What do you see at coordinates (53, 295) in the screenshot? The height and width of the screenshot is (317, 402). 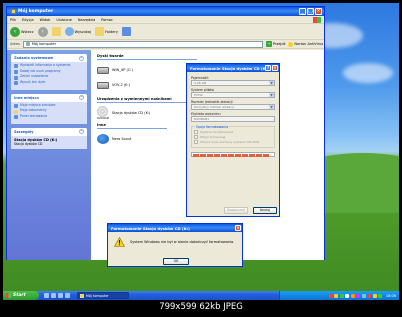 I see `show-desktop-icon` at bounding box center [53, 295].